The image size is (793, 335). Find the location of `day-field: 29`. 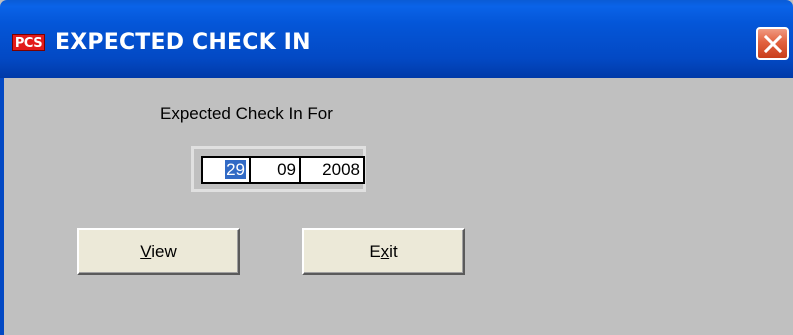

day-field: 29 is located at coordinates (227, 170).